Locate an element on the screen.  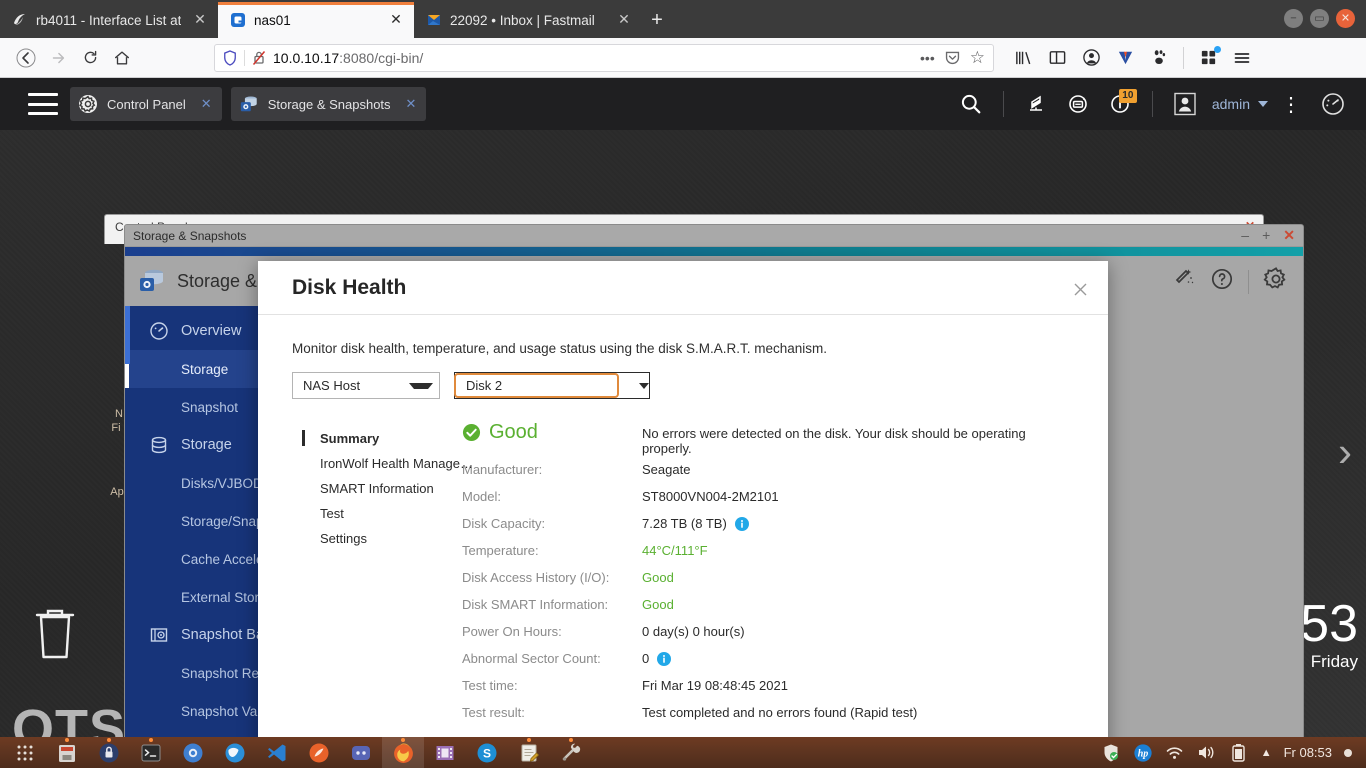
menu-icon is located at coordinates (1242, 58).